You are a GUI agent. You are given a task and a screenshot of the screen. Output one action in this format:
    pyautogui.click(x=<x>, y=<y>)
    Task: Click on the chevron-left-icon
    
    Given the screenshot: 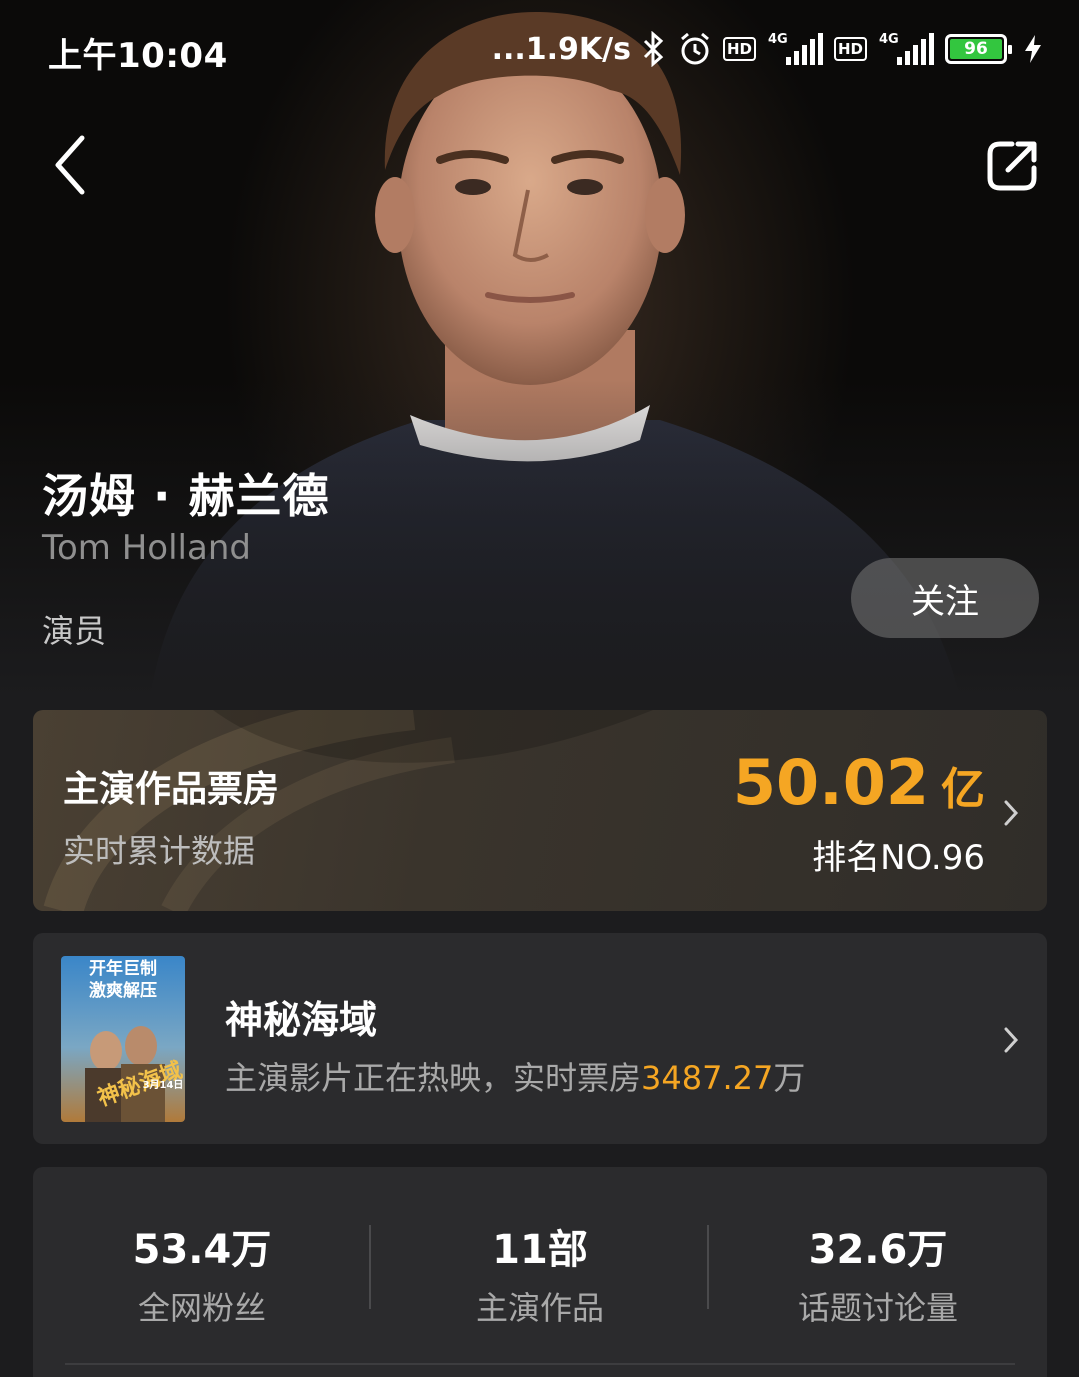 What is the action you would take?
    pyautogui.click(x=70, y=165)
    